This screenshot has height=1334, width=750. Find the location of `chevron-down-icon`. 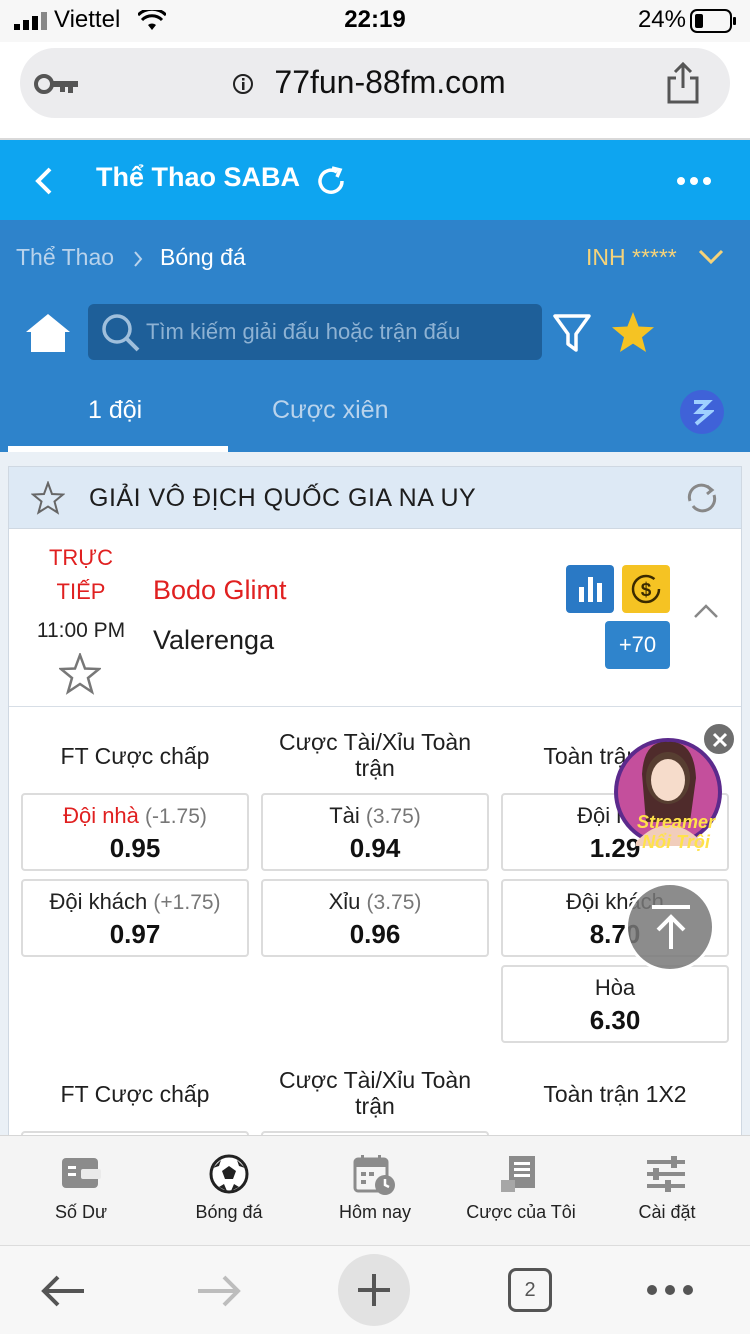

chevron-down-icon is located at coordinates (711, 257).